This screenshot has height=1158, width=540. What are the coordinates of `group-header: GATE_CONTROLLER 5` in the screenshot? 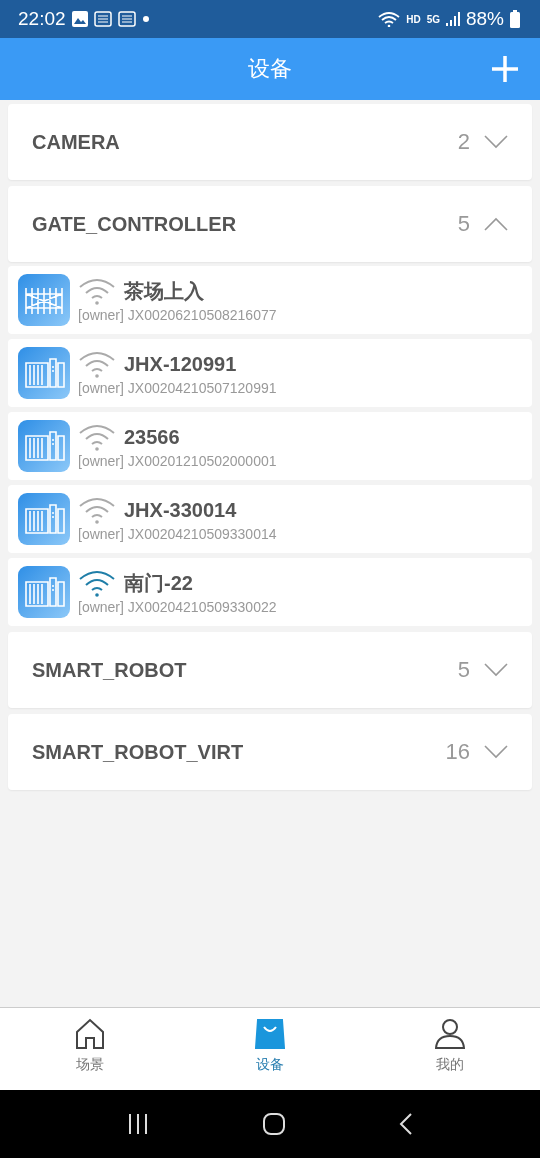 It's located at (270, 224).